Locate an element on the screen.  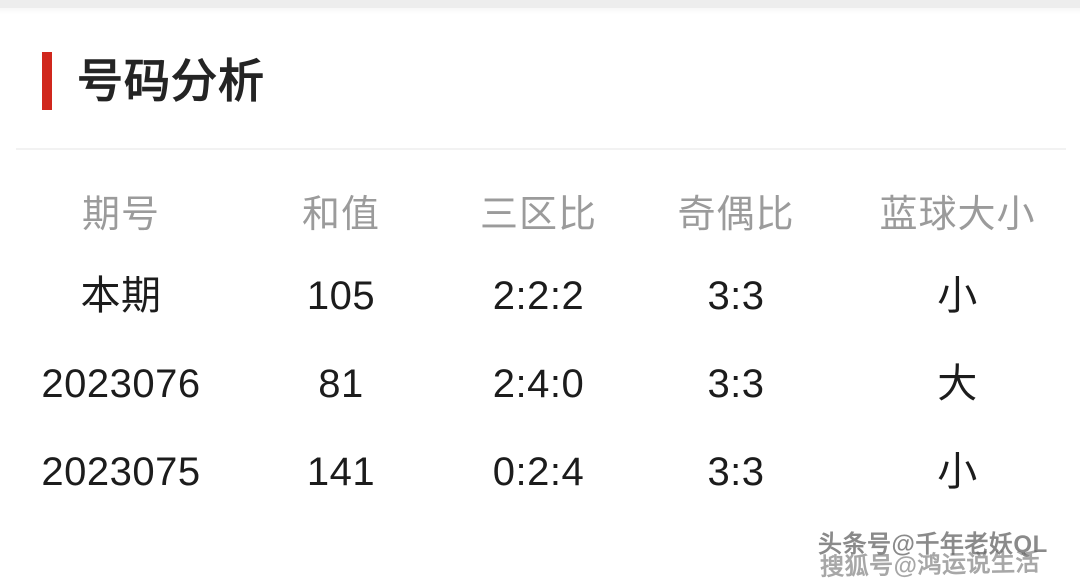
section-header: 号码分析 is located at coordinates (540, 81).